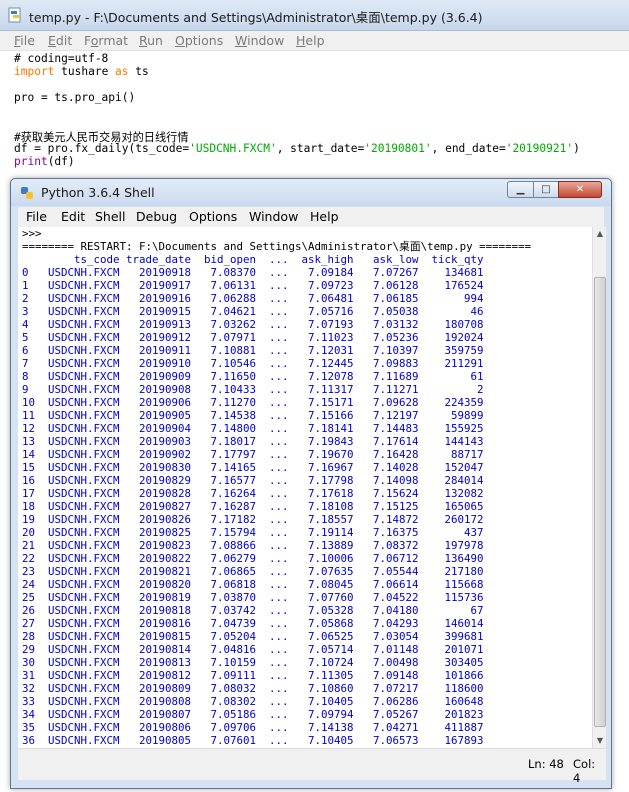  What do you see at coordinates (259, 40) in the screenshot?
I see `editor-menu-window: Window` at bounding box center [259, 40].